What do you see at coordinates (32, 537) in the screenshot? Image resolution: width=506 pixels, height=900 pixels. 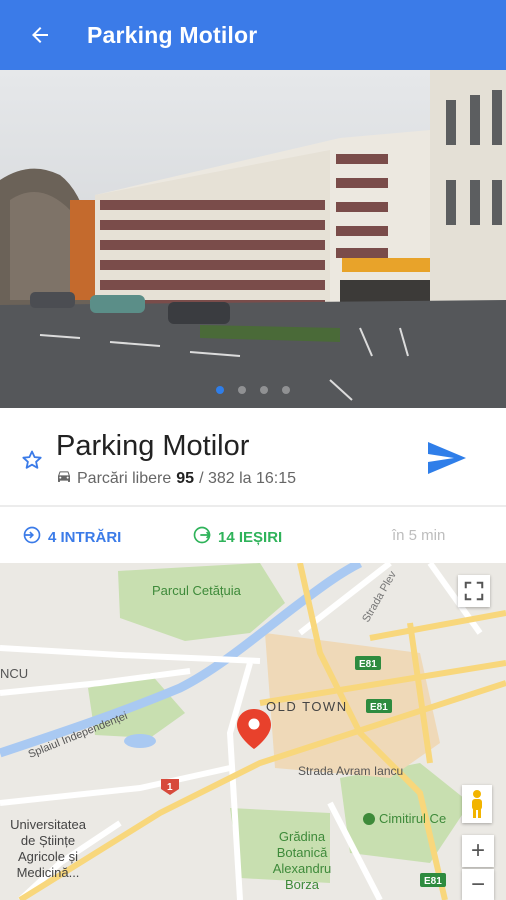 I see `entry-icon` at bounding box center [32, 537].